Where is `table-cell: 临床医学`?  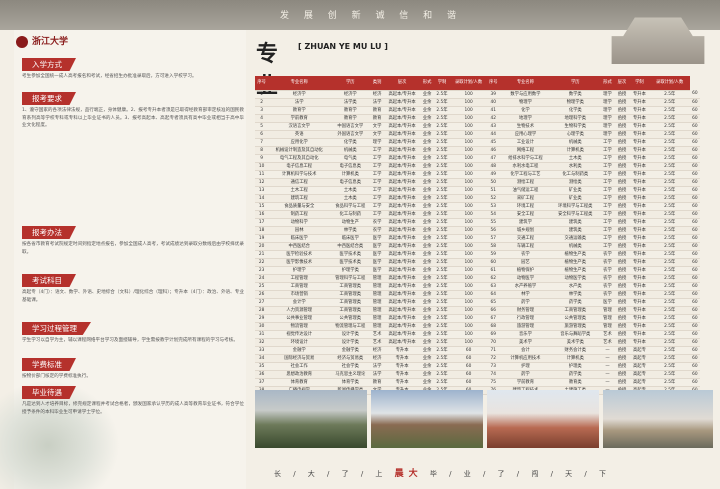 table-cell: 临床医学 is located at coordinates (350, 238).